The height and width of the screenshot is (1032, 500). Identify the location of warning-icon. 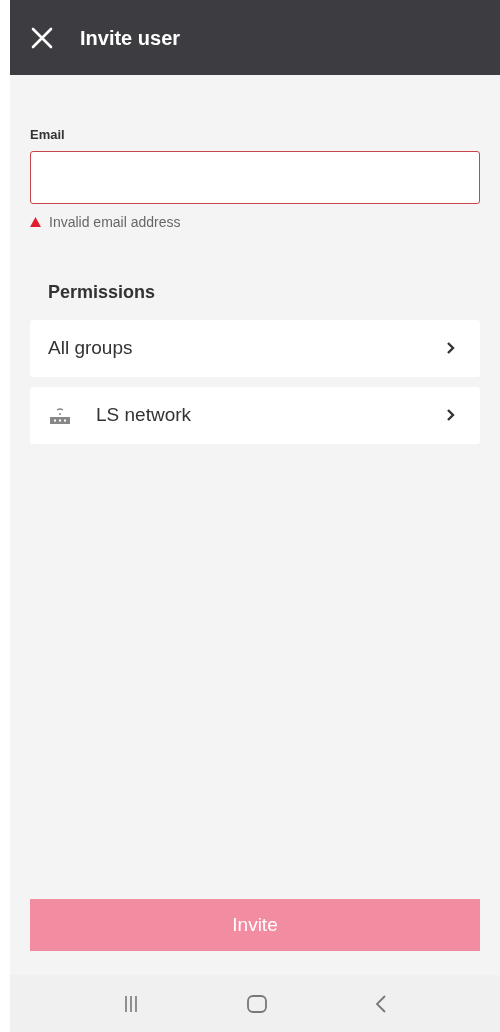
(35, 222).